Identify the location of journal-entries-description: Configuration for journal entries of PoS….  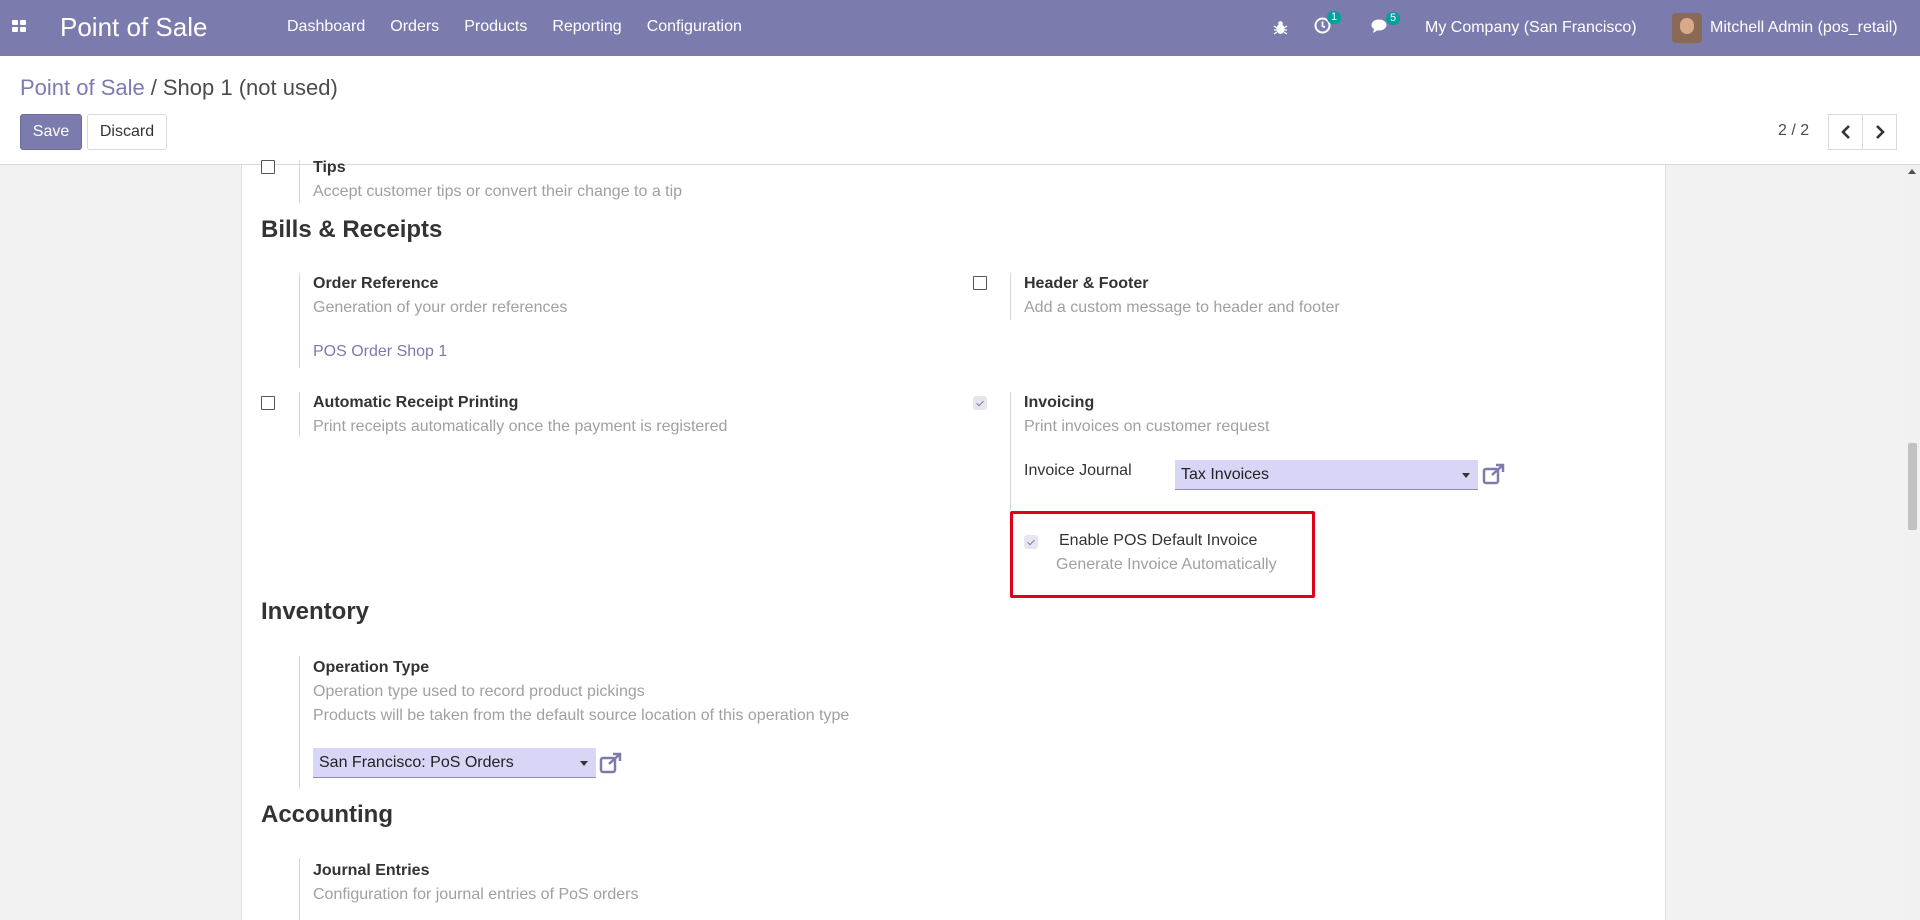
(476, 894).